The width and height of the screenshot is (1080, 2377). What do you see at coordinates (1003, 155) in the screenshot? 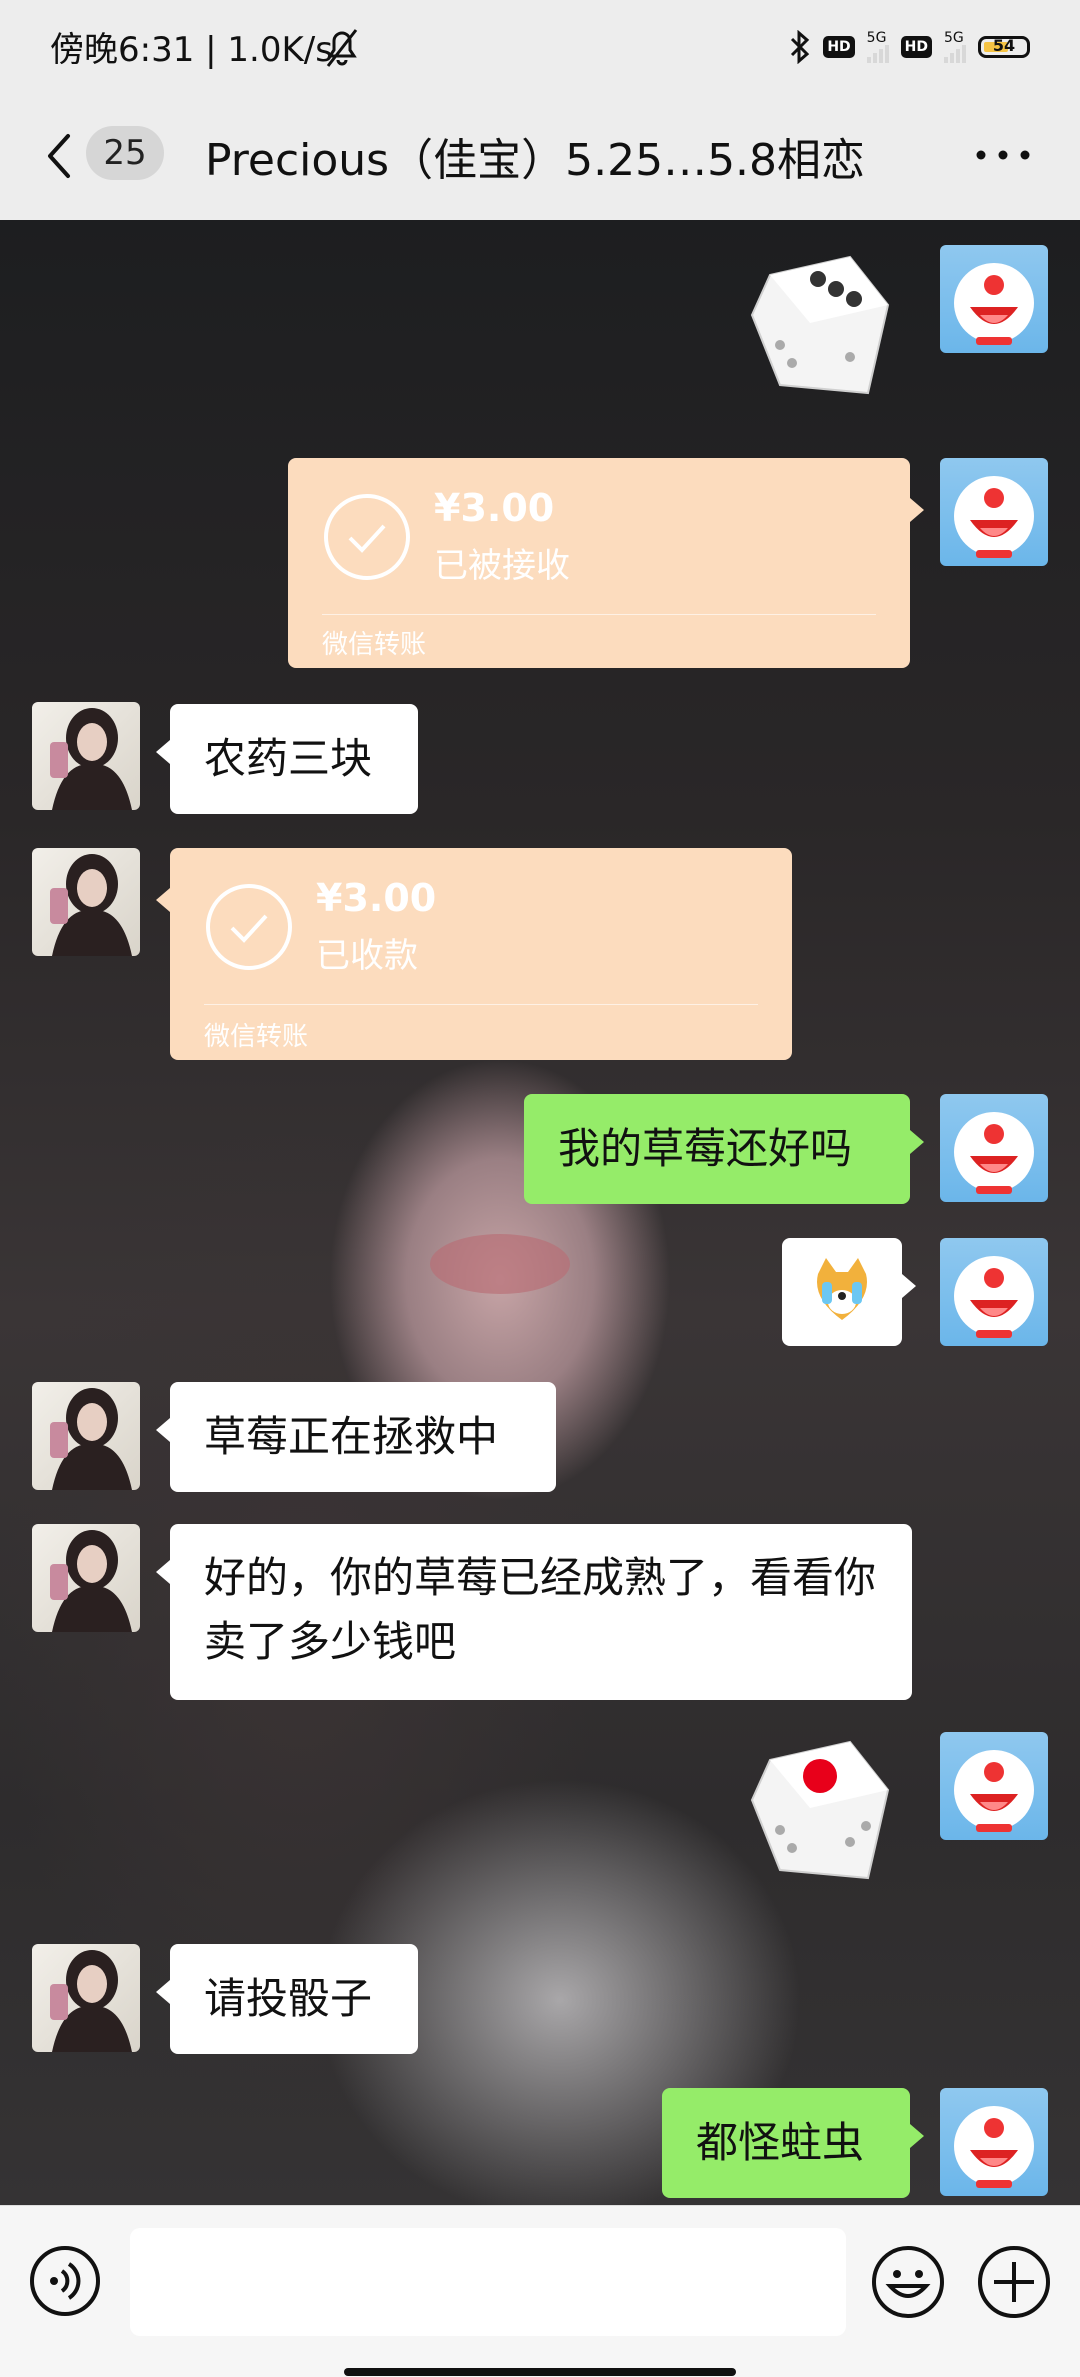
I see `more-options-icon` at bounding box center [1003, 155].